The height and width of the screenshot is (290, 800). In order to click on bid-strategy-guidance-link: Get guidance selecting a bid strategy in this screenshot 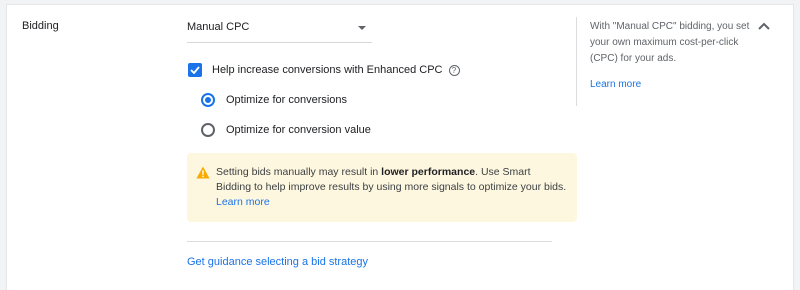, I will do `click(277, 262)`.